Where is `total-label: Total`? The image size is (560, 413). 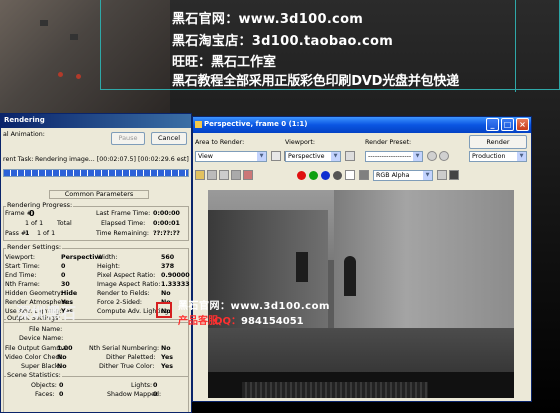 total-label: Total is located at coordinates (64, 223).